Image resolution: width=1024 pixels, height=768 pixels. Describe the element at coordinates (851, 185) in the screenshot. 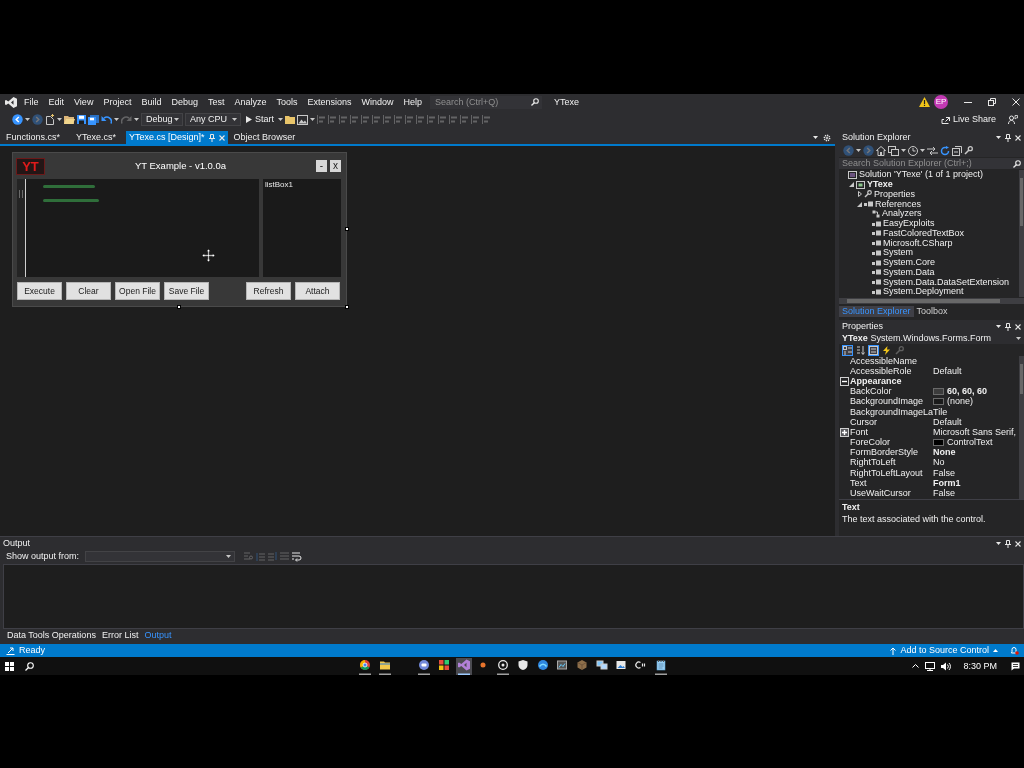

I see `expanded-arrow-icon` at that location.